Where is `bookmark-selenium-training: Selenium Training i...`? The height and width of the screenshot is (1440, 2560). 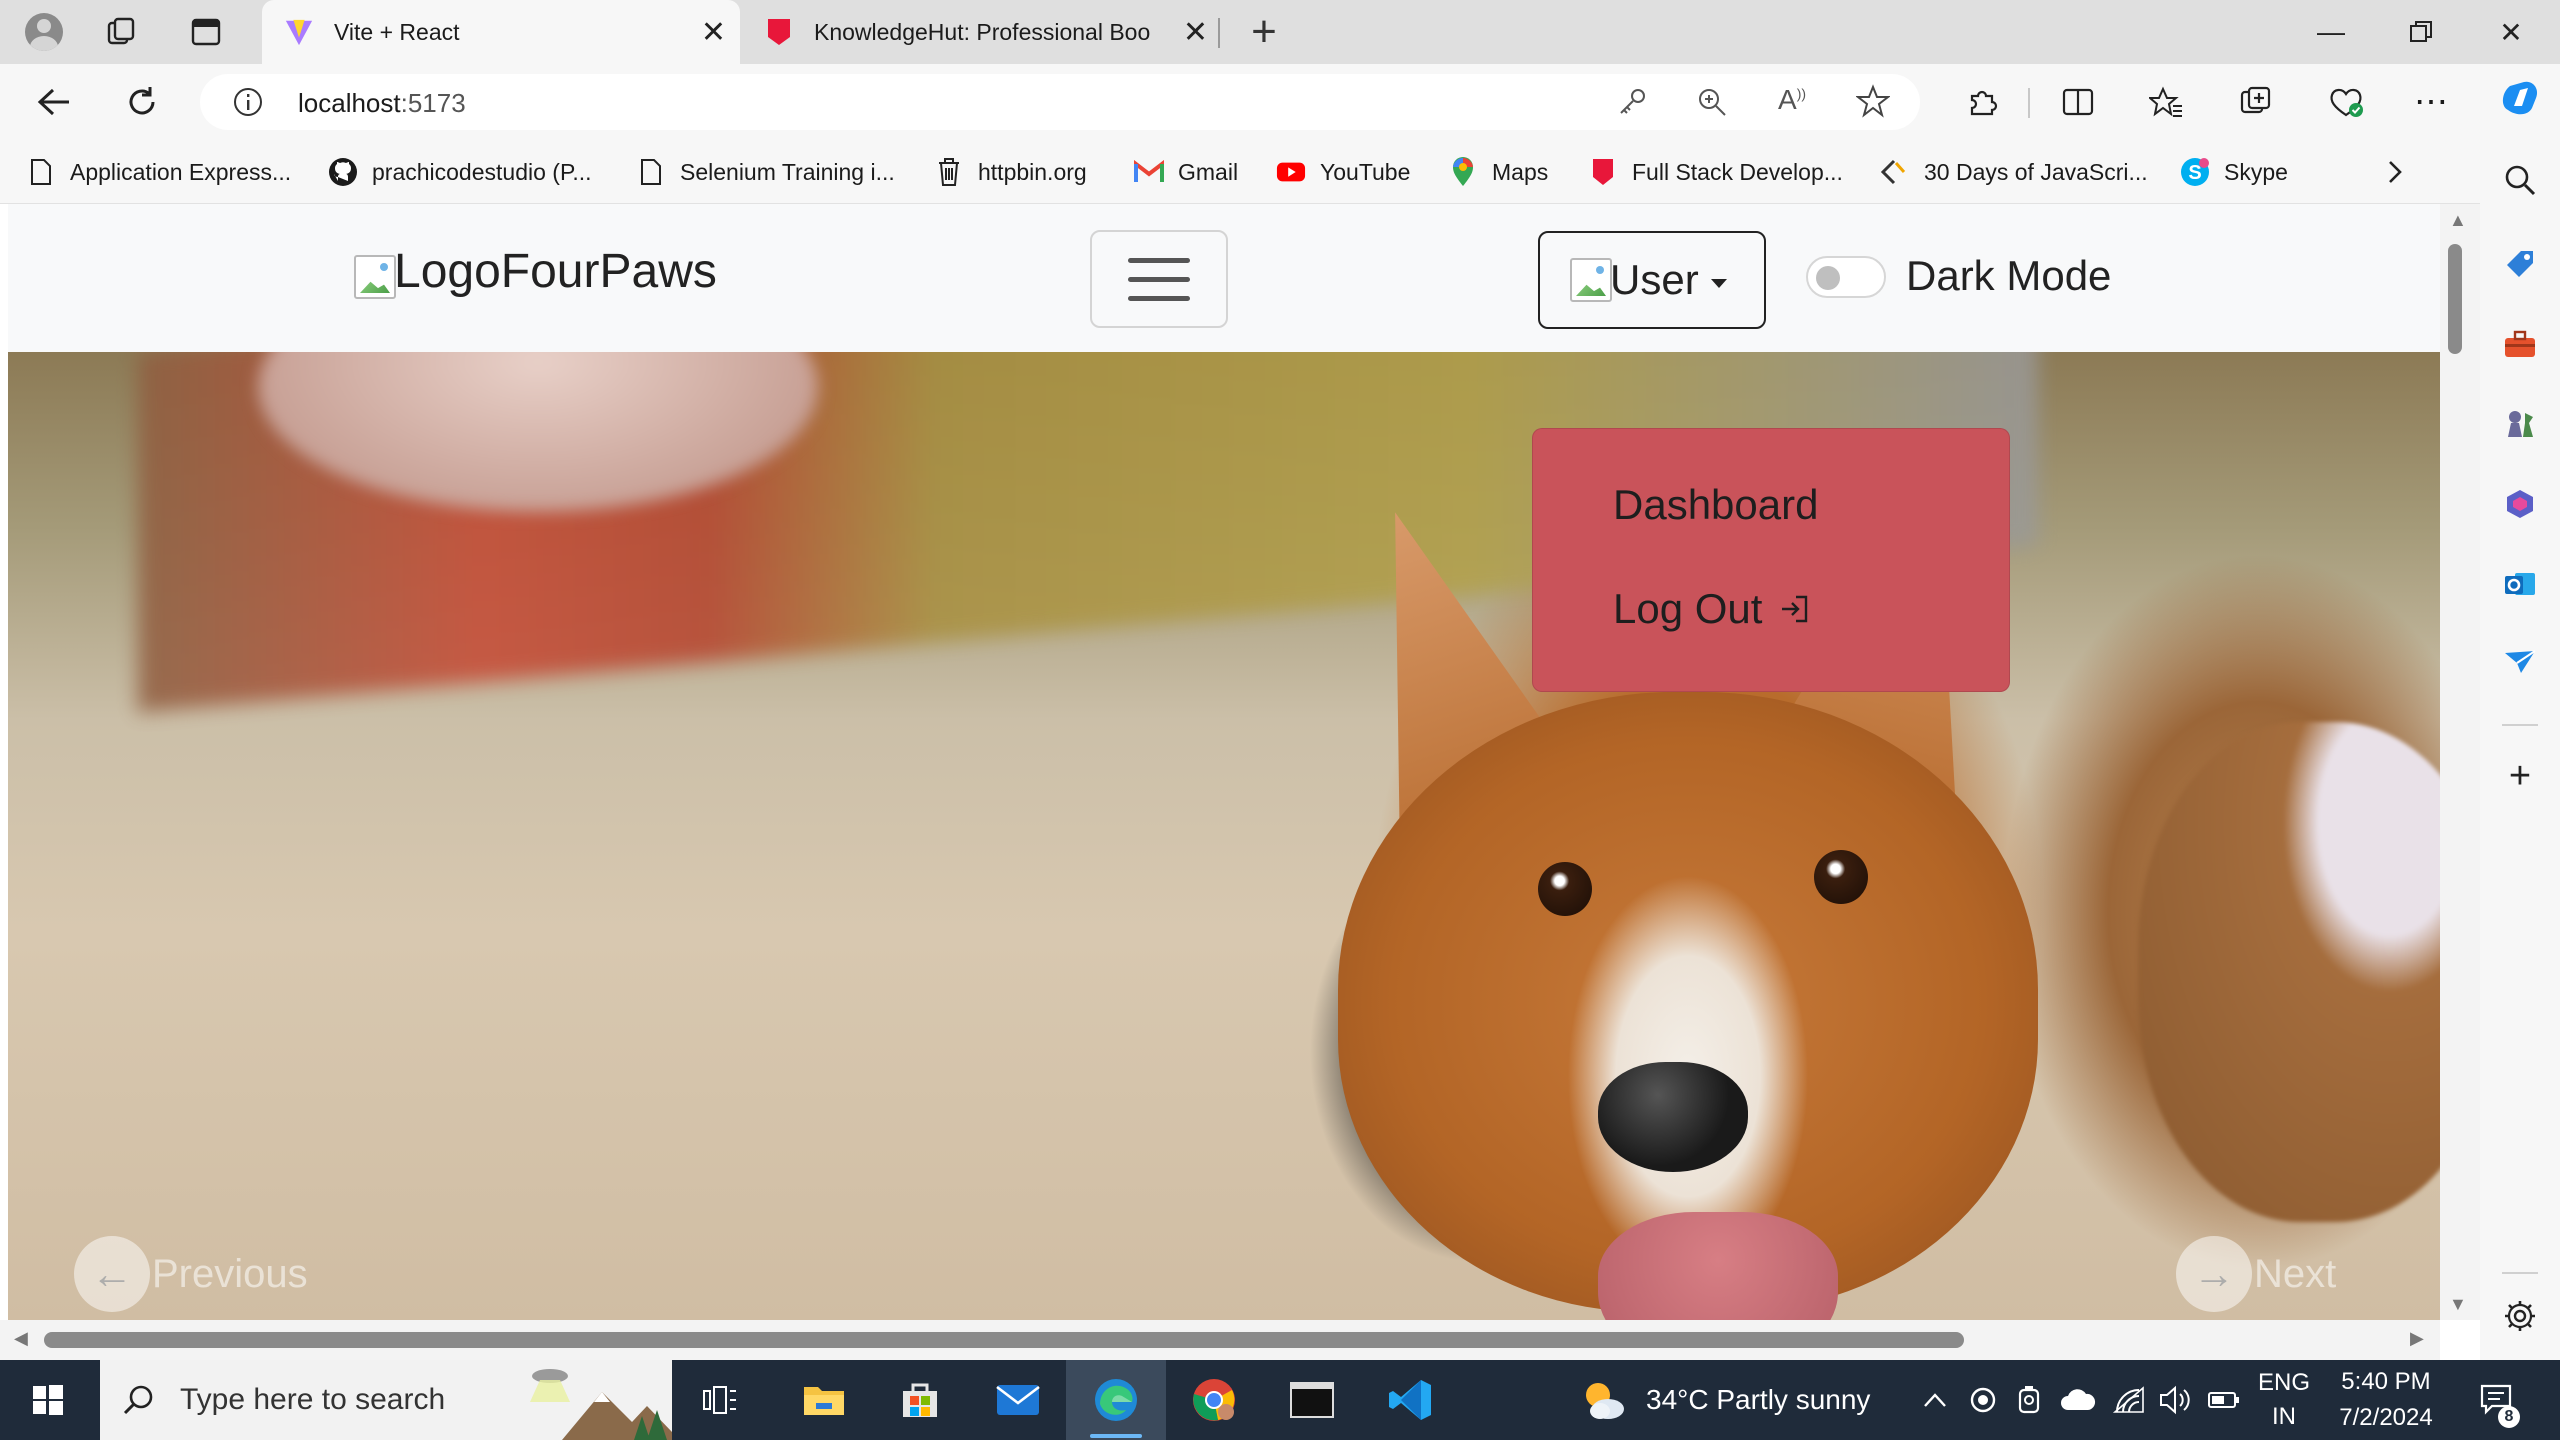
bookmark-selenium-training: Selenium Training i... is located at coordinates (765, 172).